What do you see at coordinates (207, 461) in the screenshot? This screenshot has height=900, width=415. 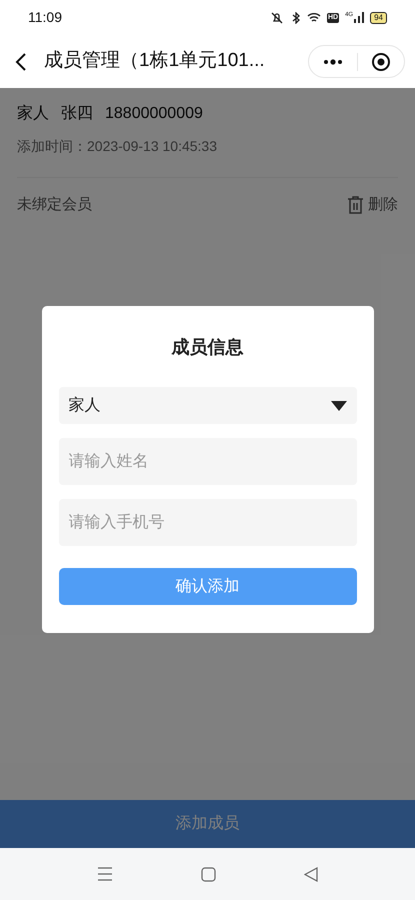 I see `input-field: 请输入姓名` at bounding box center [207, 461].